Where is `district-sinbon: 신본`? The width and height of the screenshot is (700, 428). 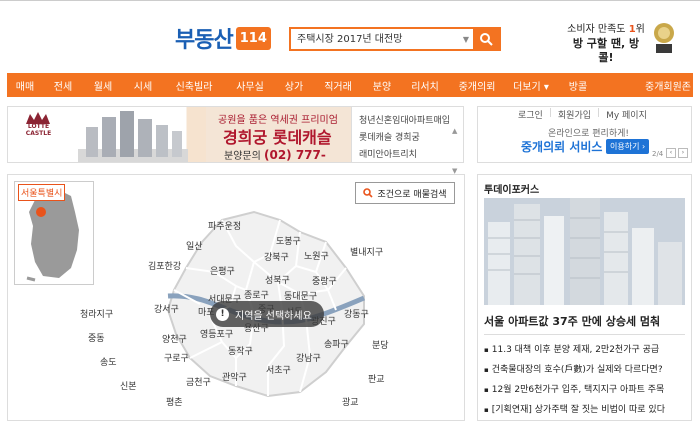 district-sinbon: 신본 is located at coordinates (128, 385).